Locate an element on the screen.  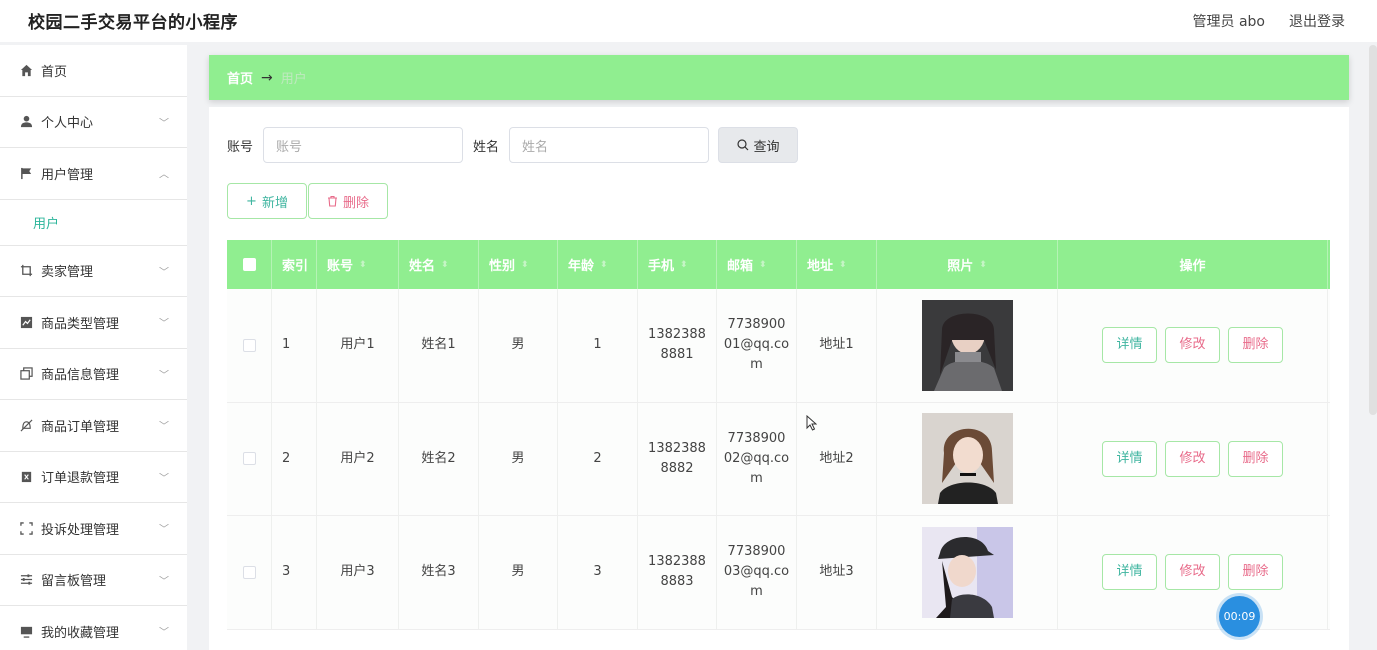
sidebar-item-complaint-management: 投诉处理管理 ﹀ is located at coordinates (93, 529).